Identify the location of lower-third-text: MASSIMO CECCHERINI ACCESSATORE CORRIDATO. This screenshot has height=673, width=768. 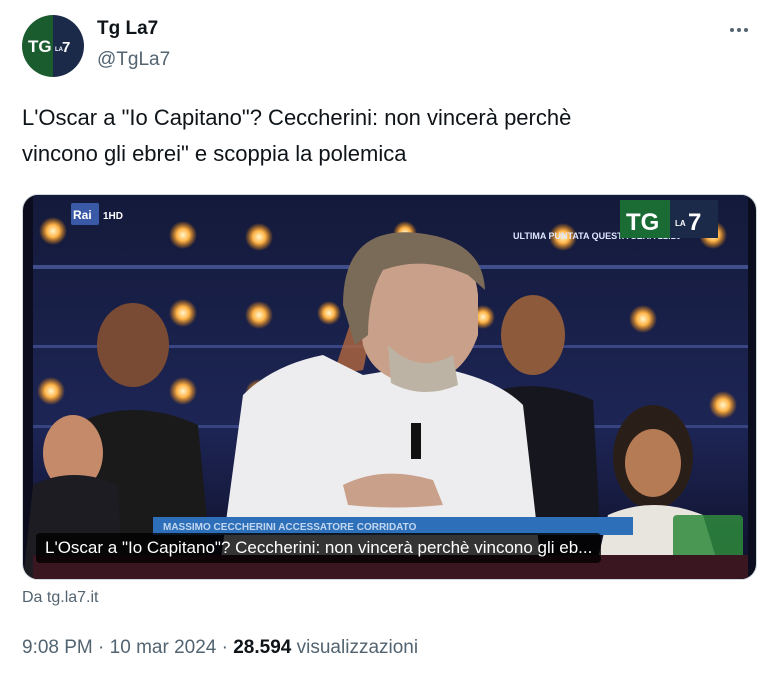
(290, 527).